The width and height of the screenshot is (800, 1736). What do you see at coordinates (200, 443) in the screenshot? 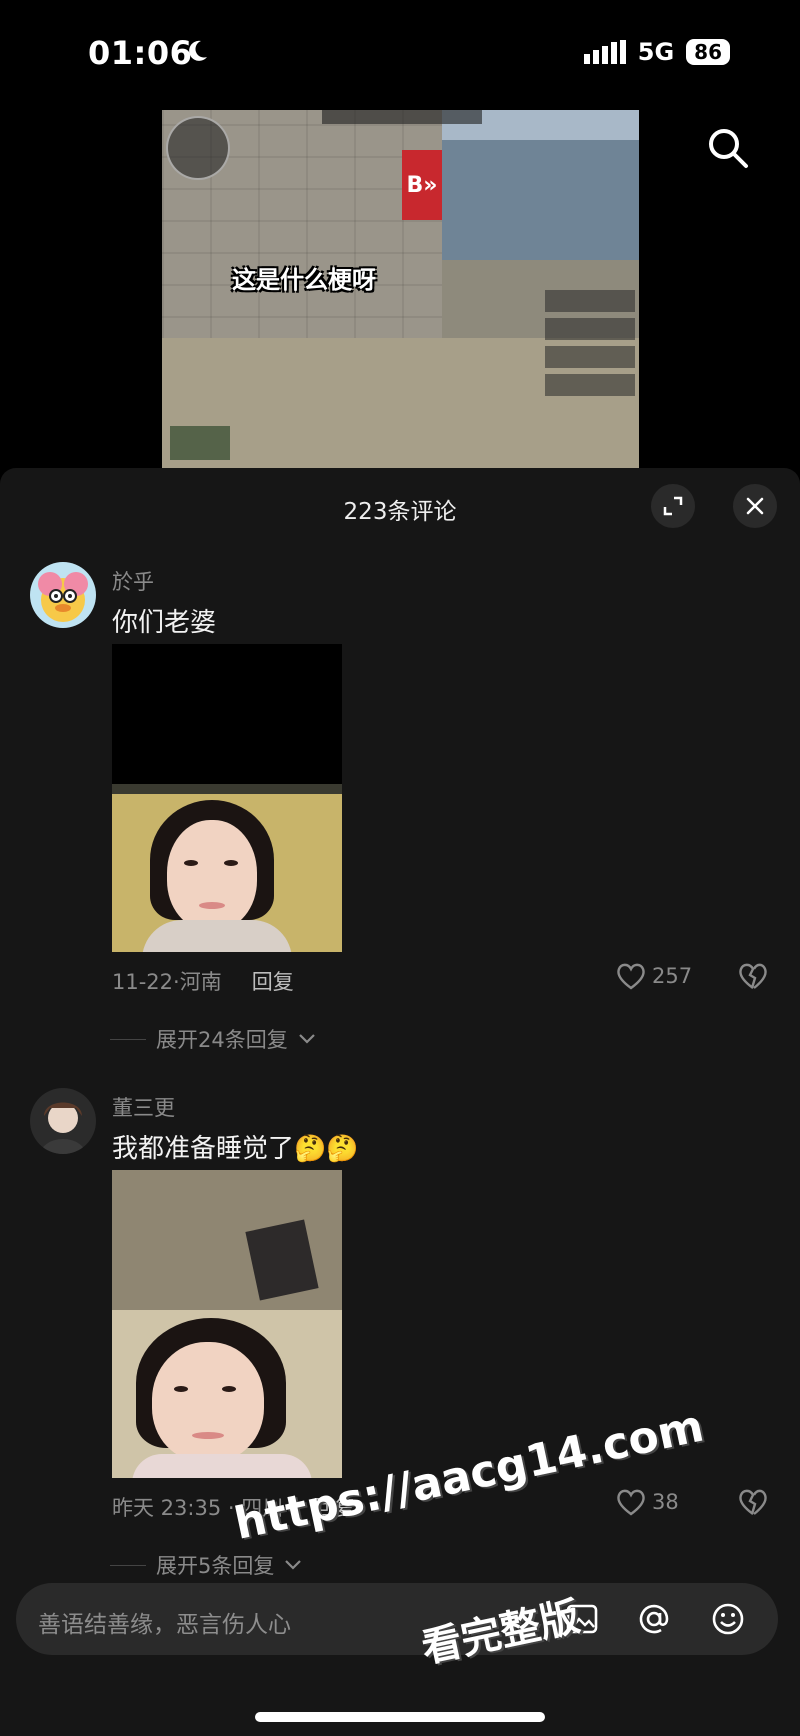
I see `game-health-hud` at bounding box center [200, 443].